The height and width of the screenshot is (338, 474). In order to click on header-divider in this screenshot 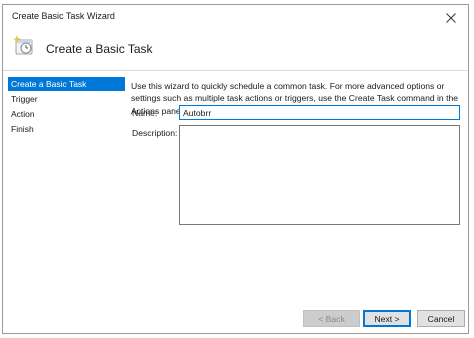, I will do `click(235, 70)`.